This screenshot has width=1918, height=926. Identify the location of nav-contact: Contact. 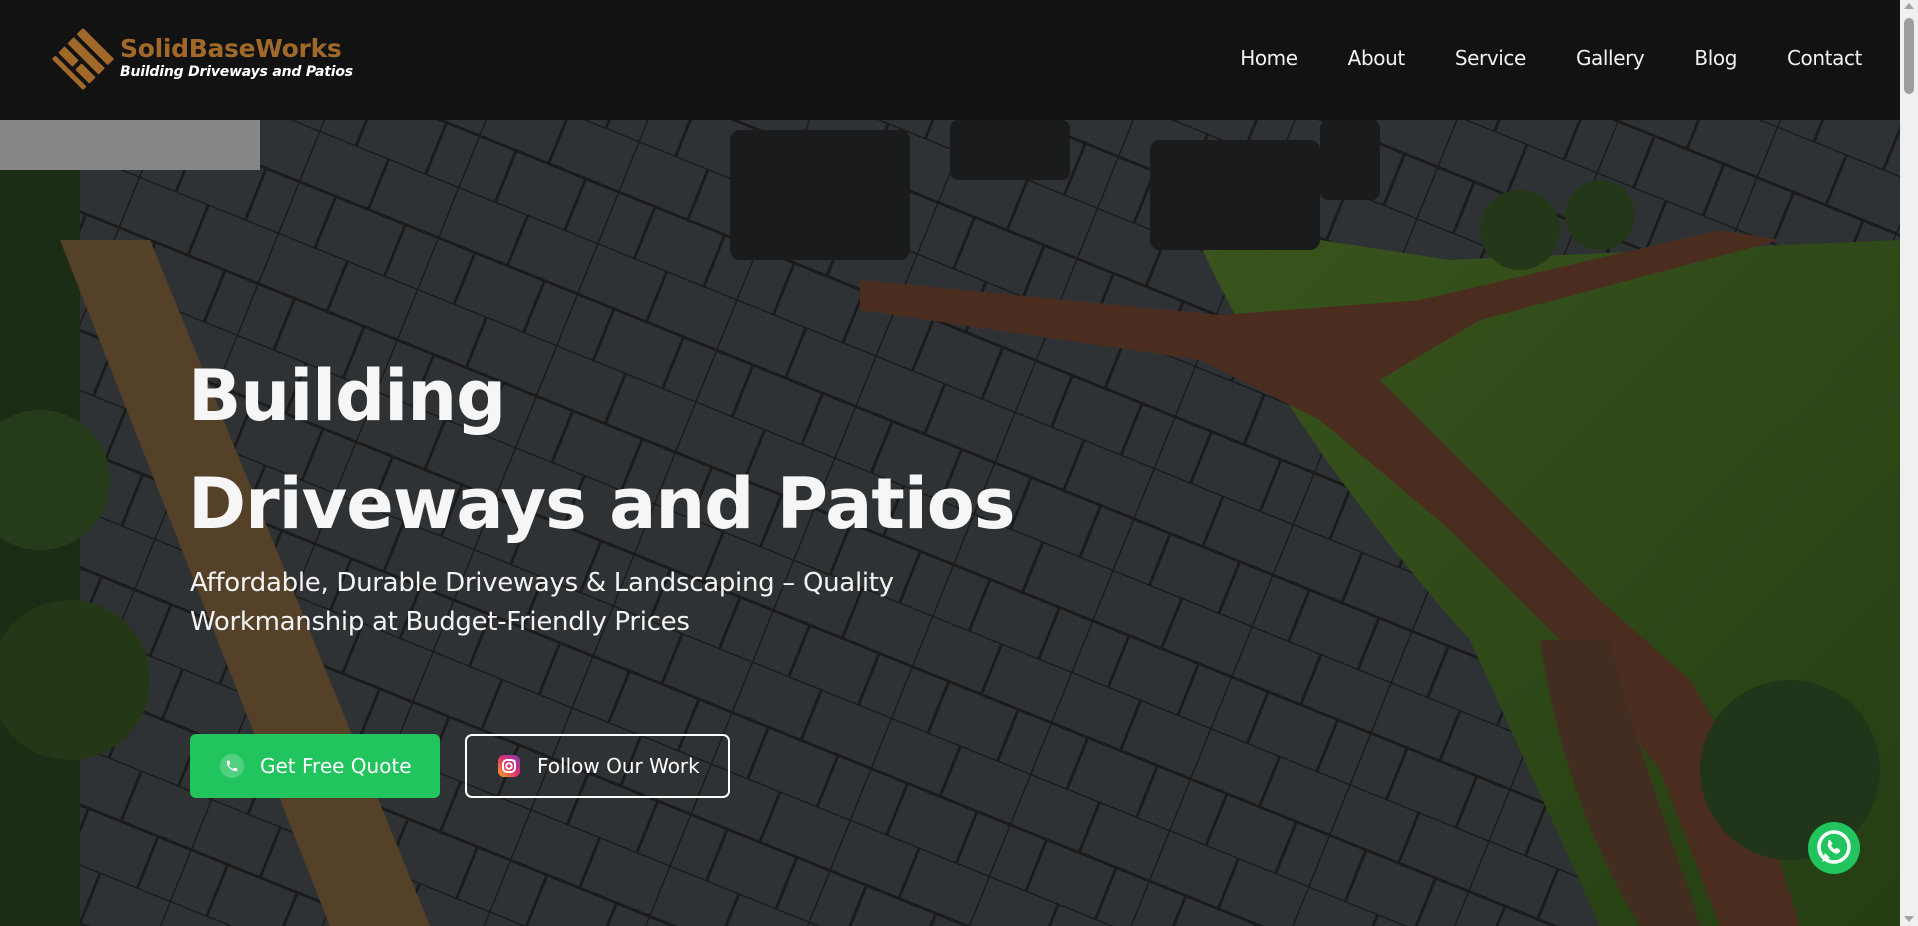
(1824, 58).